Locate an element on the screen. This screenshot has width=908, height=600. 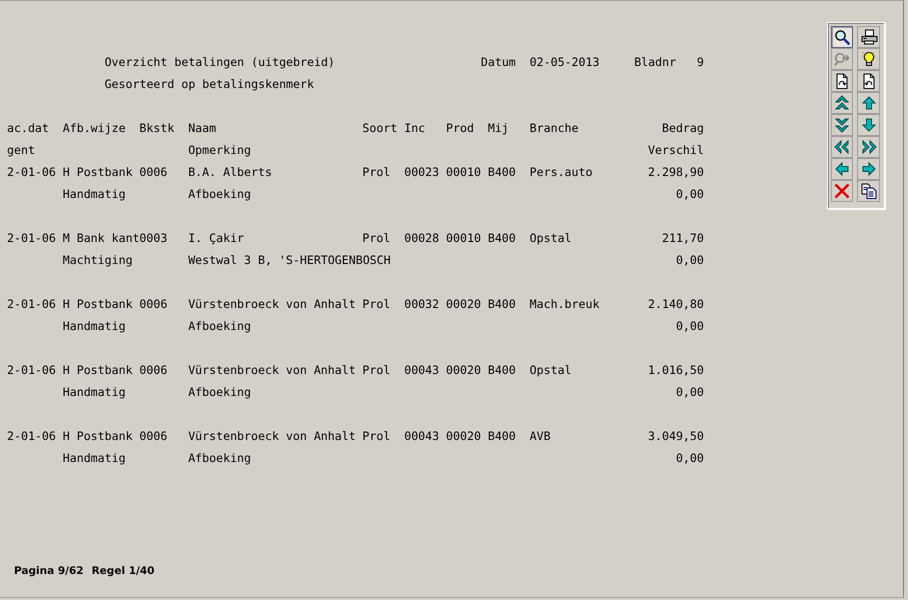
page-label: Bladnr is located at coordinates (655, 62).